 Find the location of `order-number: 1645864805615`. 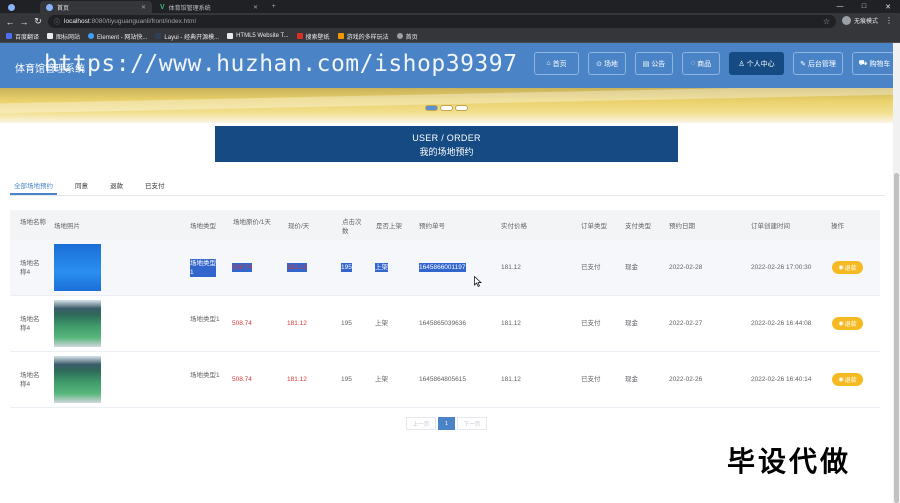

order-number: 1645864805615 is located at coordinates (442, 379).